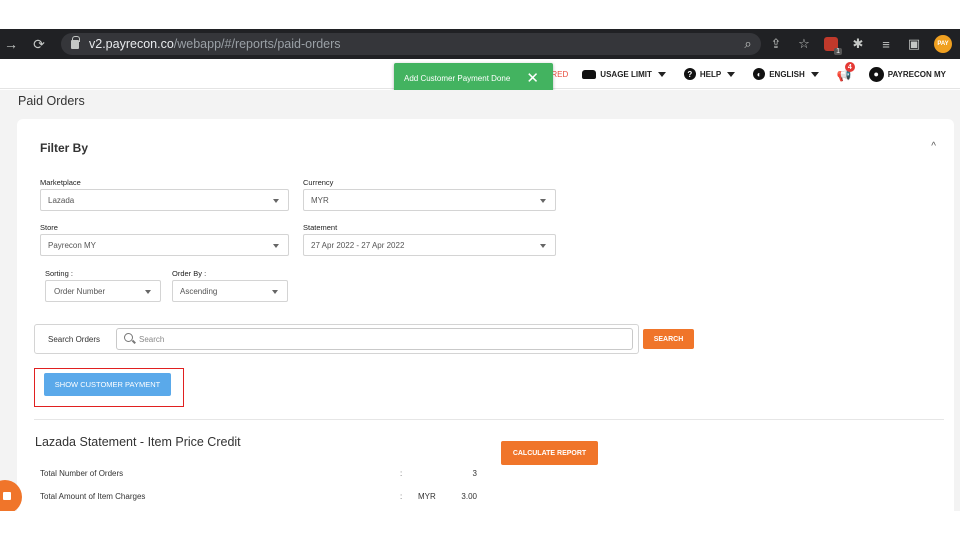  I want to click on summary-label: Total Number of Orders, so click(82, 473).